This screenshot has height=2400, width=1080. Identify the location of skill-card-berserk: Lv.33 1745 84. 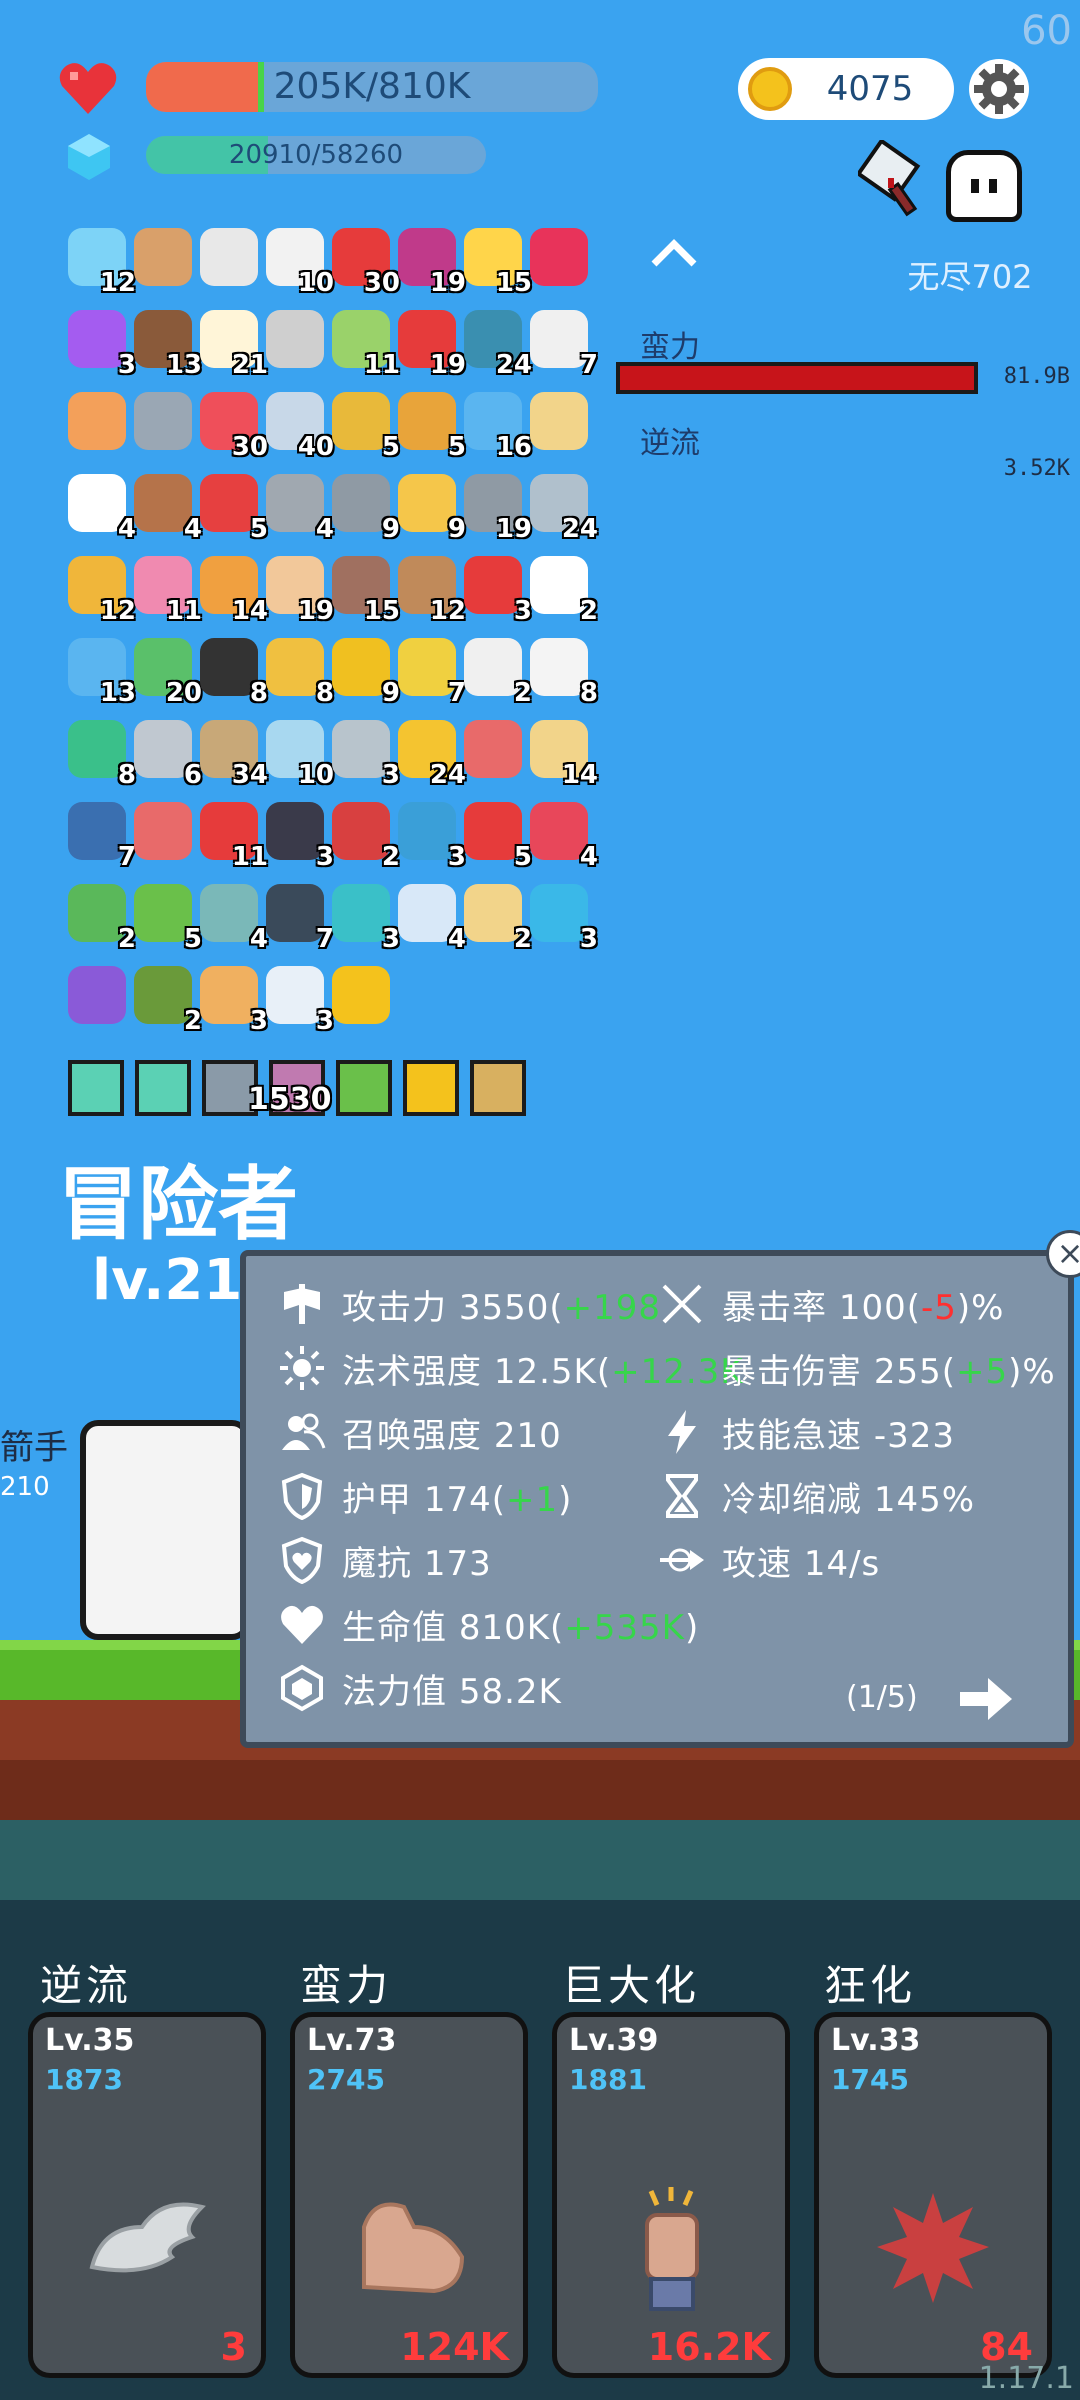
(933, 2195).